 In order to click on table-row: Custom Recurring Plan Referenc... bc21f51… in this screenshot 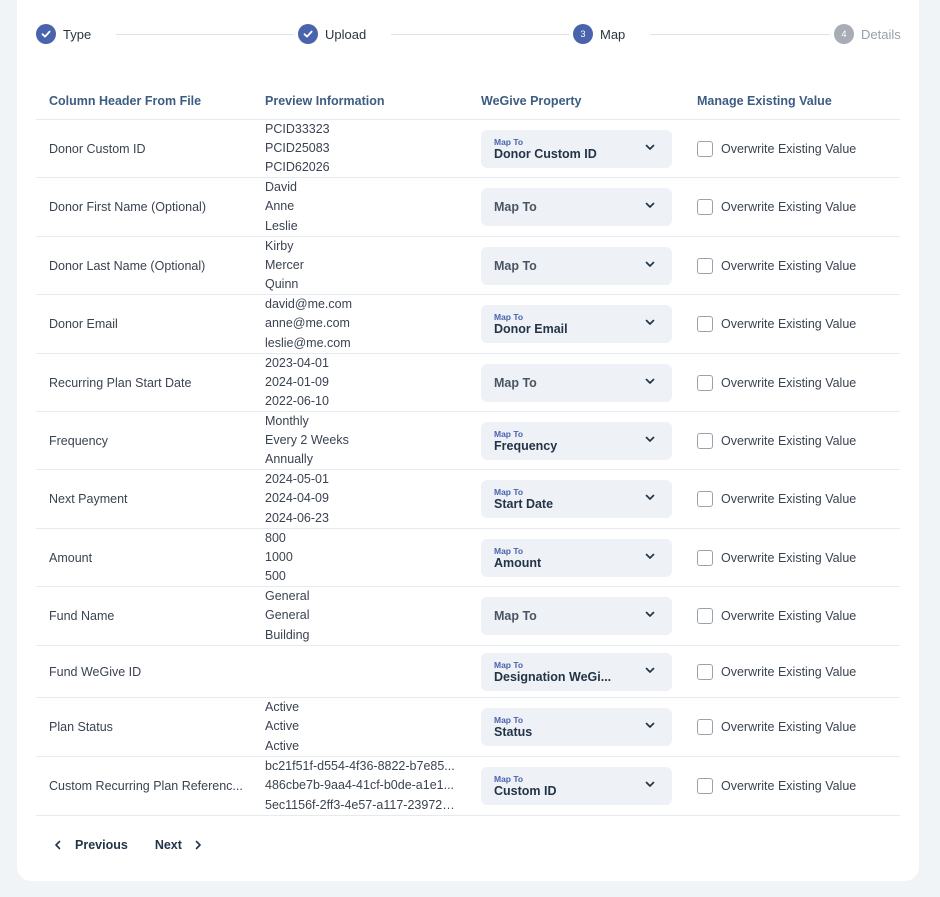, I will do `click(468, 786)`.